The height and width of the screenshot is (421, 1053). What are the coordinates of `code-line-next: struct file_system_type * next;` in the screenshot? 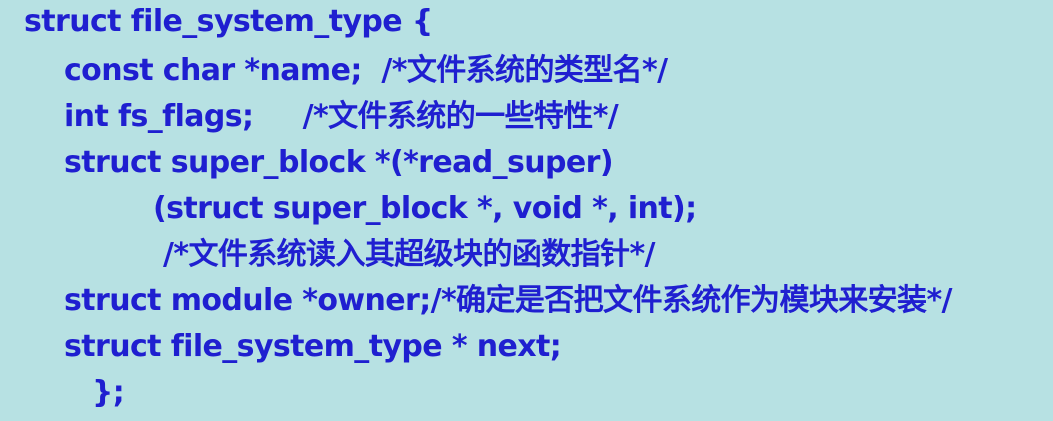 It's located at (313, 346).